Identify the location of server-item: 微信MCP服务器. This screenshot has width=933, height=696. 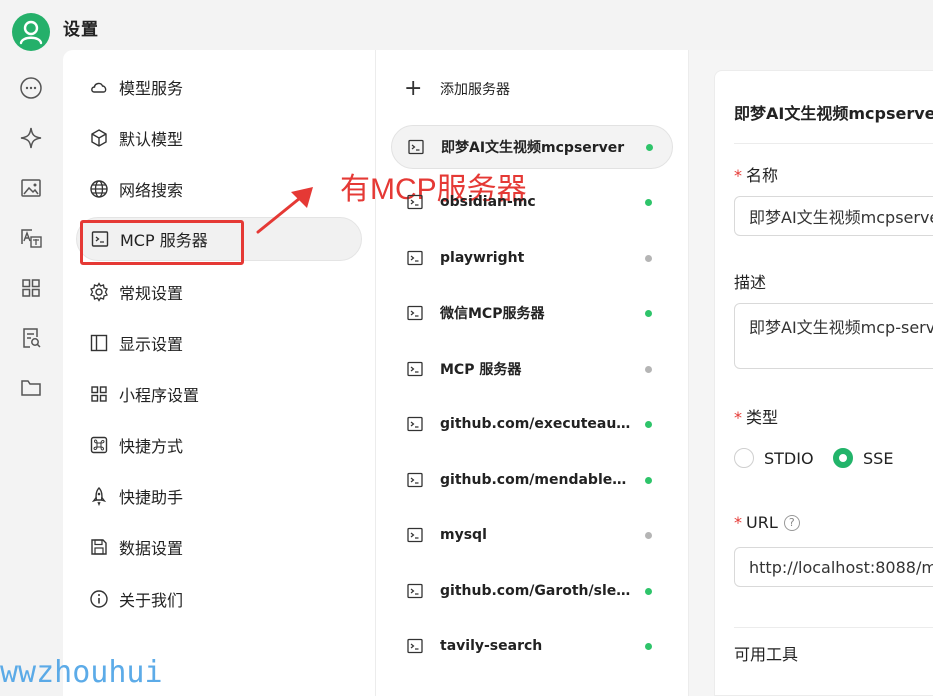
(532, 313).